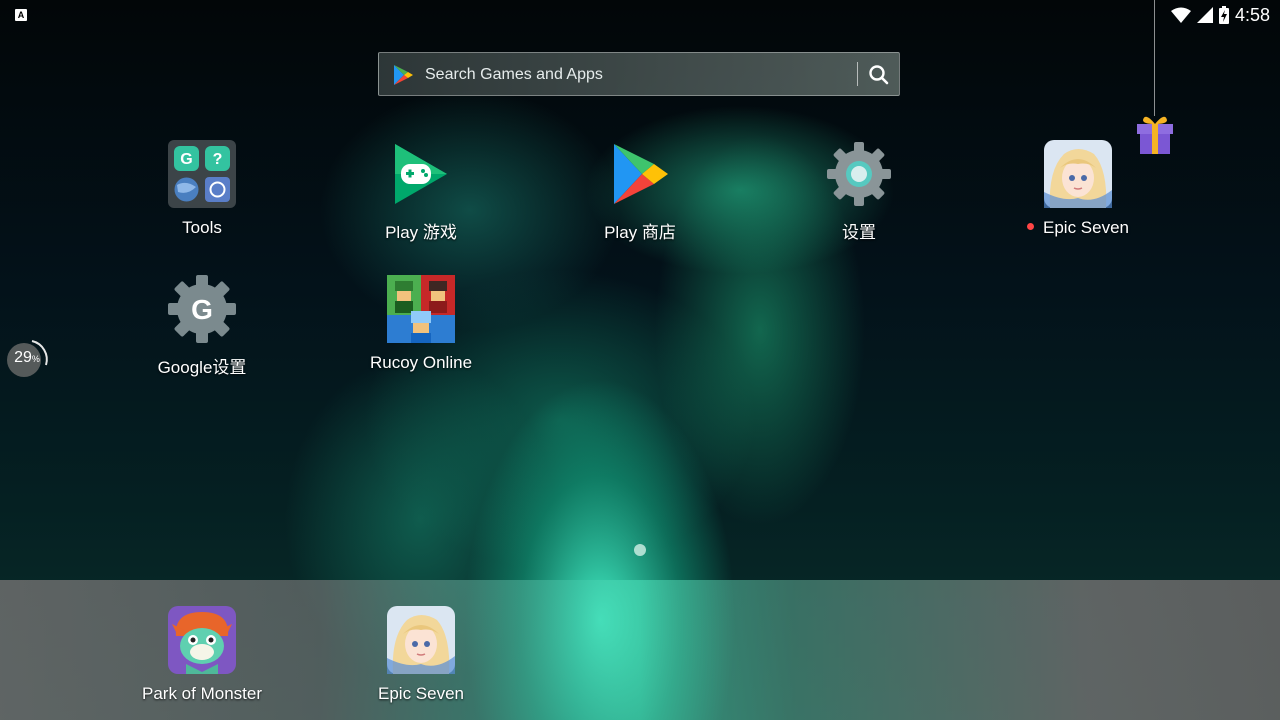 The width and height of the screenshot is (1280, 720). Describe the element at coordinates (421, 174) in the screenshot. I see `play-games-icon` at that location.